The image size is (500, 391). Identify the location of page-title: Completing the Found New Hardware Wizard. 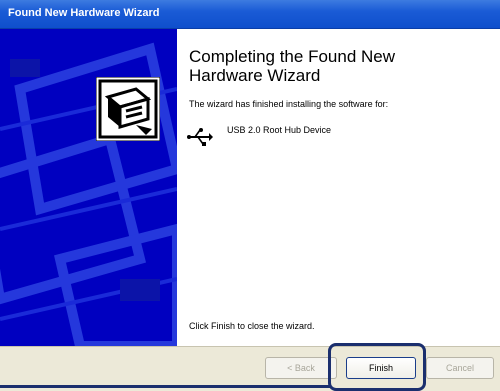
(314, 66).